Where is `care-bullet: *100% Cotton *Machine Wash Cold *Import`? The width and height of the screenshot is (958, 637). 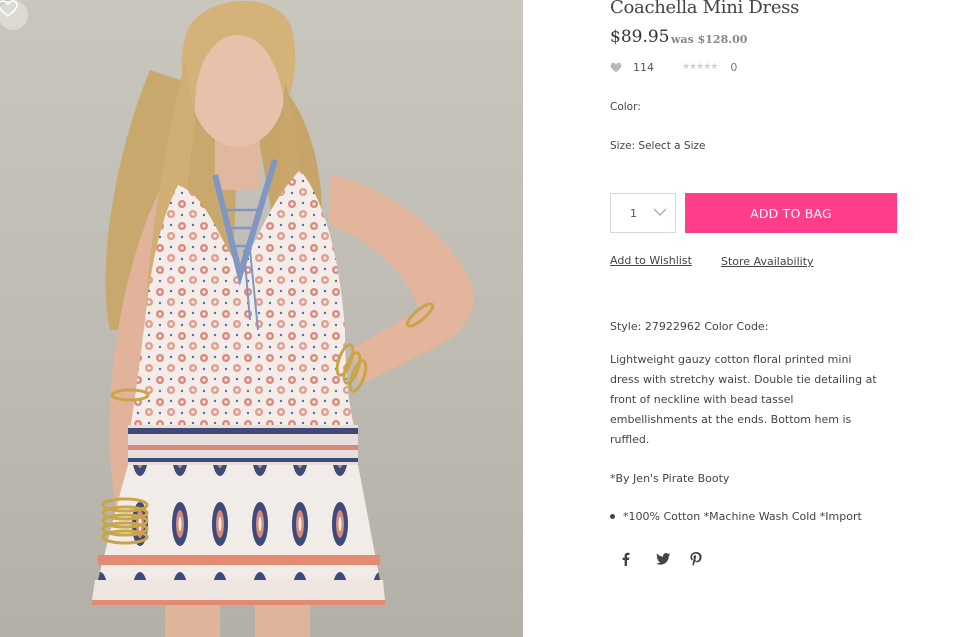 care-bullet: *100% Cotton *Machine Wash Cold *Import is located at coordinates (736, 516).